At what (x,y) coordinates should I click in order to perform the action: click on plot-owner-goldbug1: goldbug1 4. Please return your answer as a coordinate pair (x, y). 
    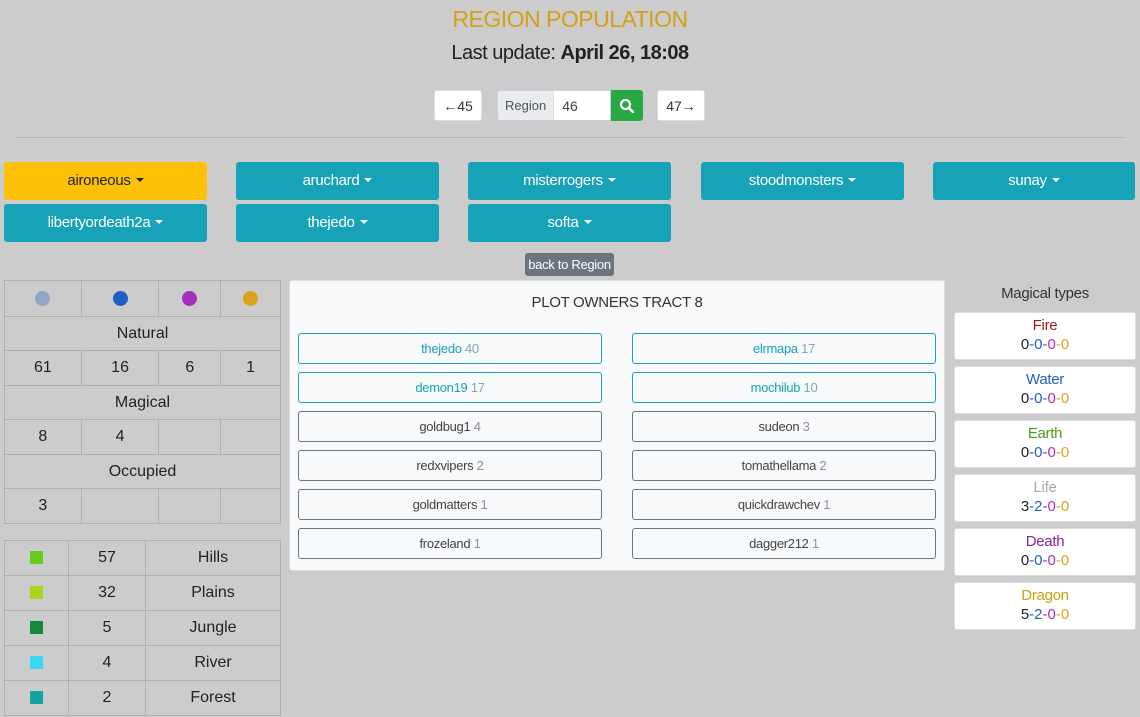
    Looking at the image, I should click on (450, 426).